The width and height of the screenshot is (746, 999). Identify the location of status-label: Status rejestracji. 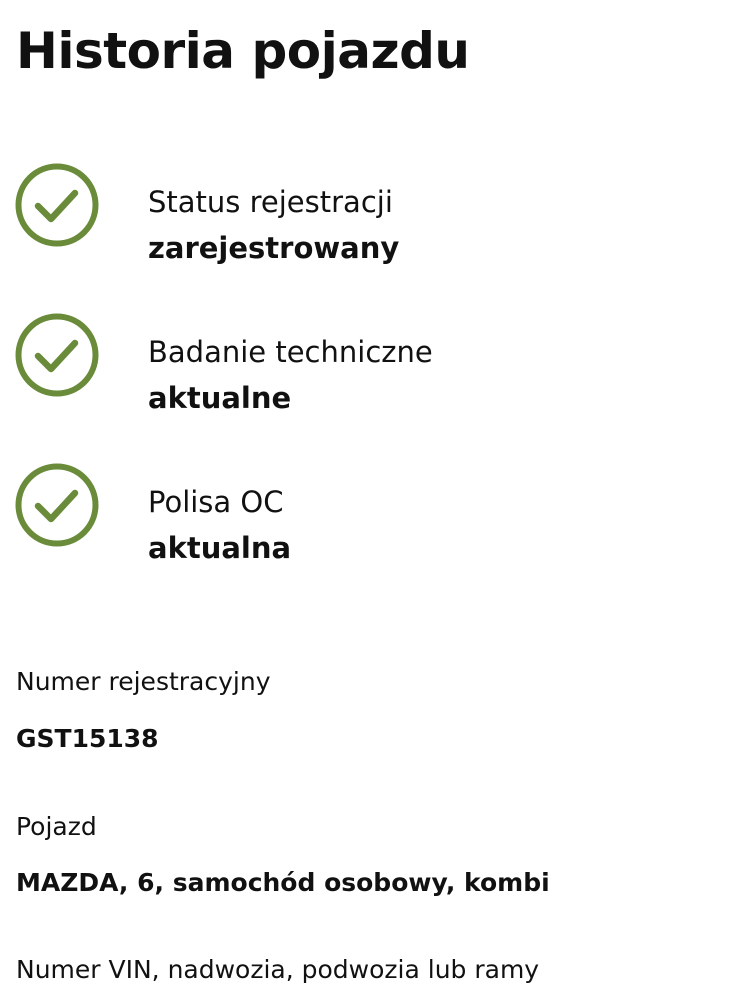
(270, 202).